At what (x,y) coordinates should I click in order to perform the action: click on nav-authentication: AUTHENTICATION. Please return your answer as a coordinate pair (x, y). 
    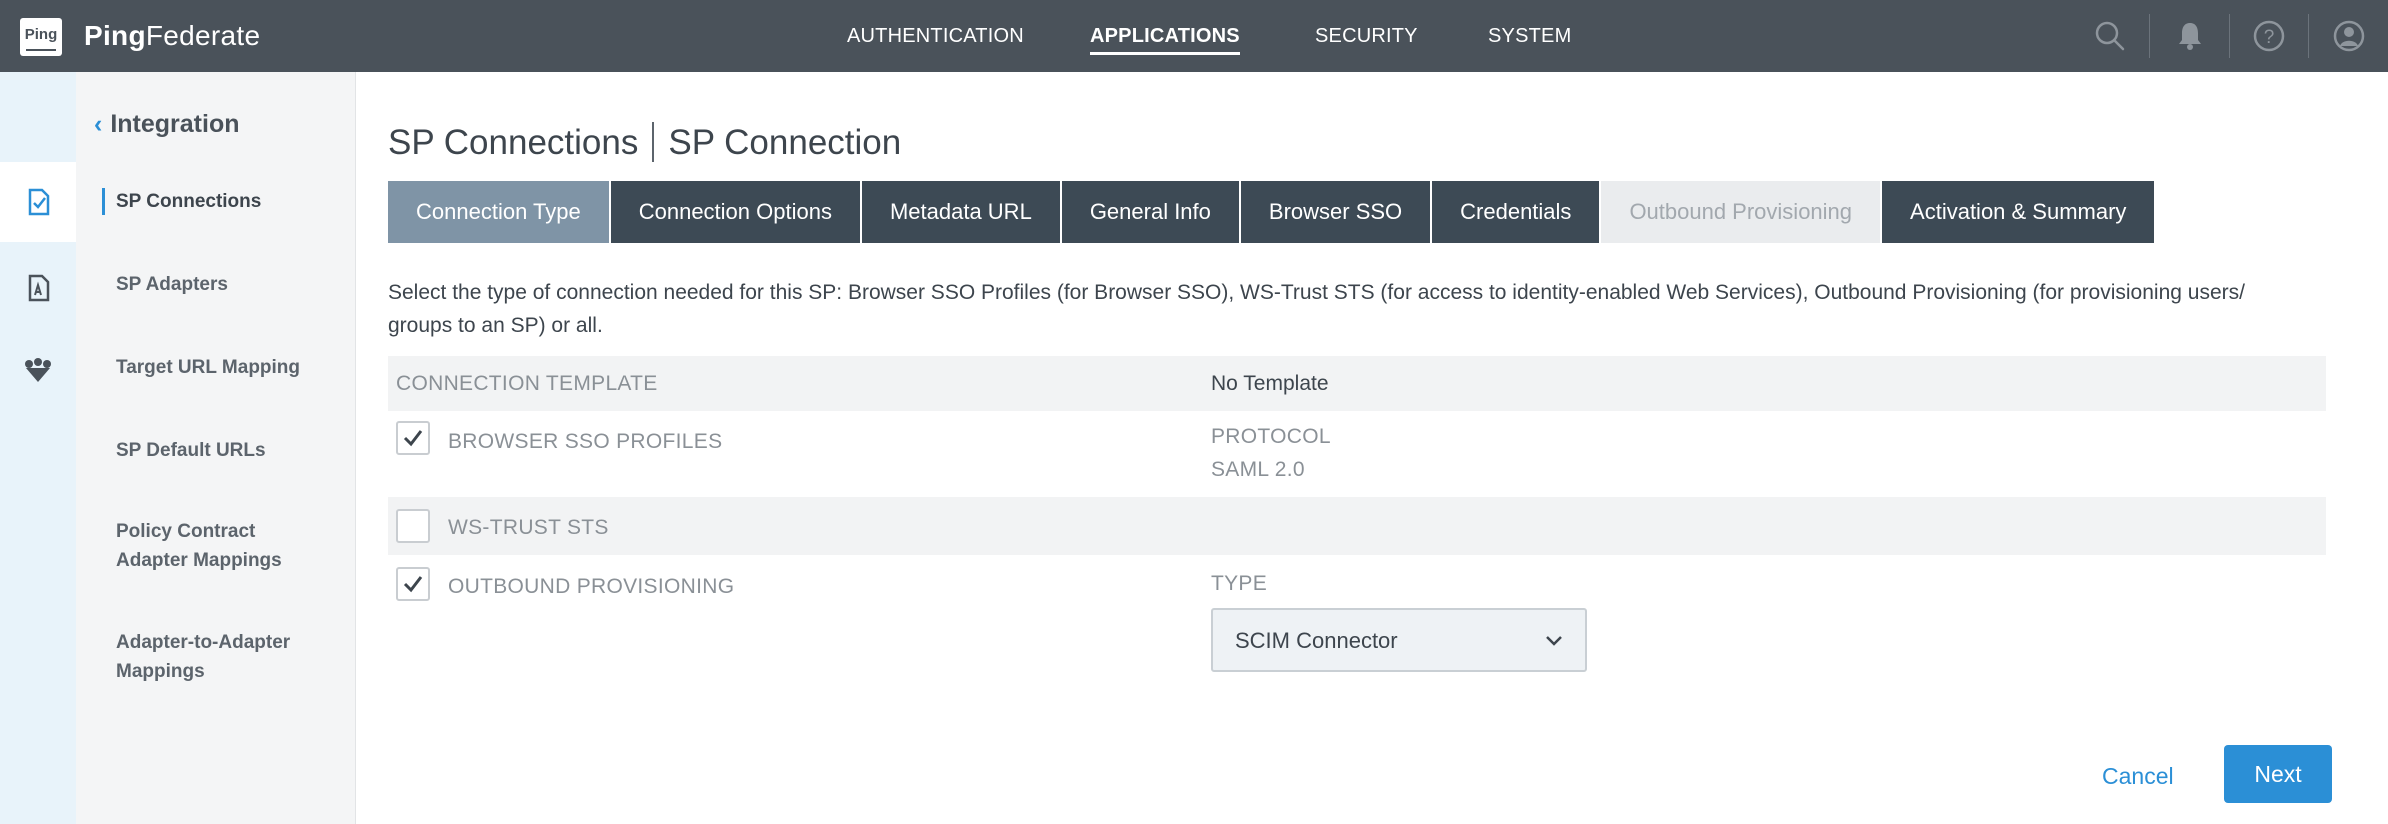
    Looking at the image, I should click on (935, 36).